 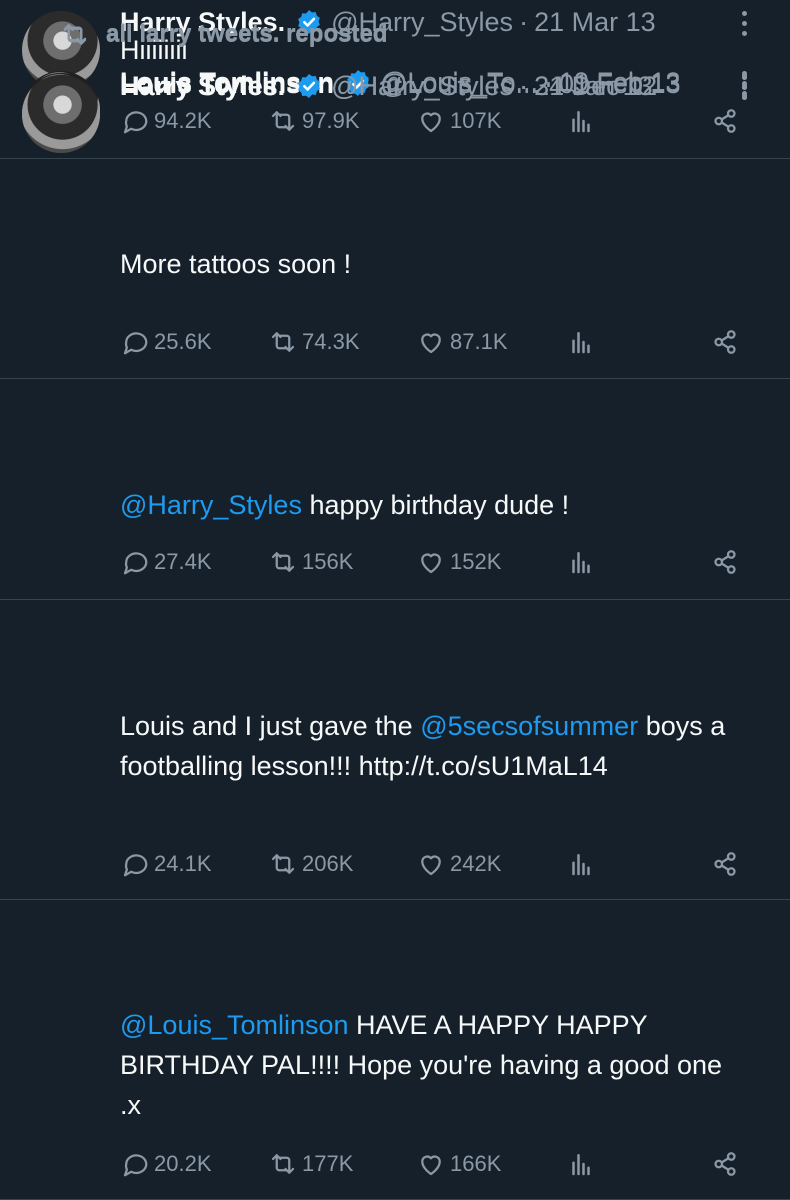 What do you see at coordinates (395, 121) in the screenshot?
I see `tweet-actions: 94.2K 97.9K 107K` at bounding box center [395, 121].